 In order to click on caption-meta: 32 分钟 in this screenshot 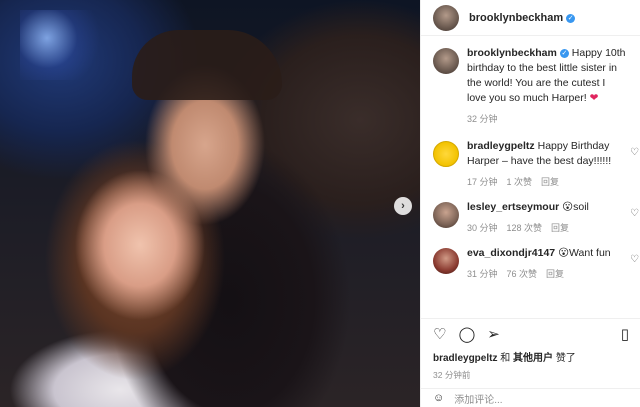, I will do `click(547, 118)`.